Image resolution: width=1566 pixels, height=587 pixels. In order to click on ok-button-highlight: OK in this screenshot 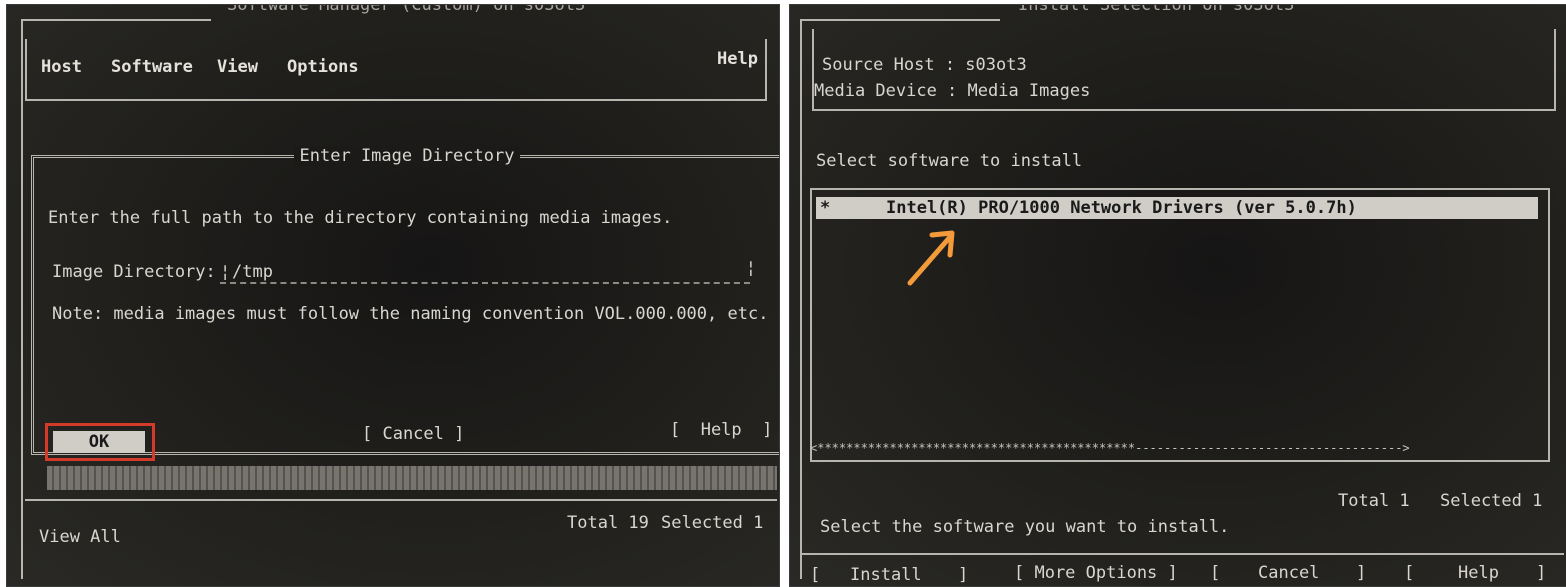, I will do `click(100, 442)`.